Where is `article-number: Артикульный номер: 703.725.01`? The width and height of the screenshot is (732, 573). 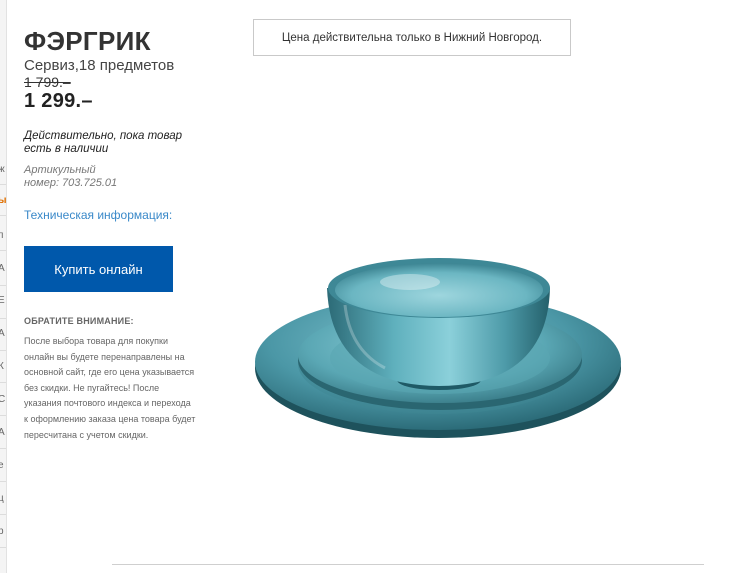 article-number: Артикульный номер: 703.725.01 is located at coordinates (114, 177).